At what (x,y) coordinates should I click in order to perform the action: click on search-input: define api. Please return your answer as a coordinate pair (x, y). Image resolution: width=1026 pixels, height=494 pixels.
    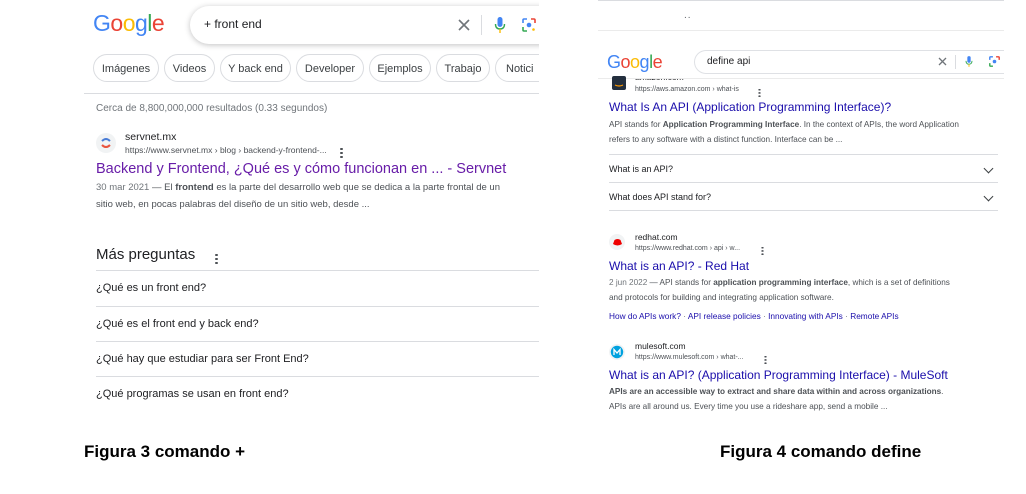
    Looking at the image, I should click on (728, 61).